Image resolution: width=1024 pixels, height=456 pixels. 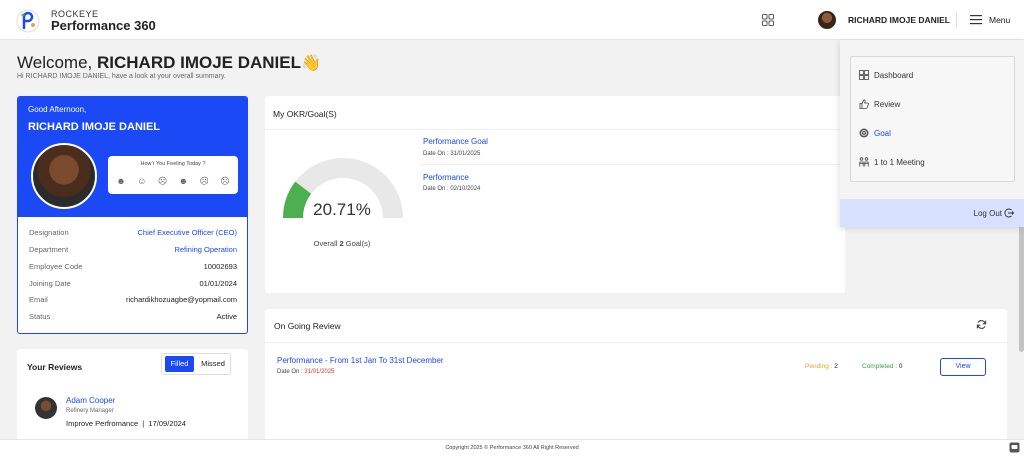 I want to click on menu-item-label: 1 to 1 Meeting, so click(x=899, y=162).